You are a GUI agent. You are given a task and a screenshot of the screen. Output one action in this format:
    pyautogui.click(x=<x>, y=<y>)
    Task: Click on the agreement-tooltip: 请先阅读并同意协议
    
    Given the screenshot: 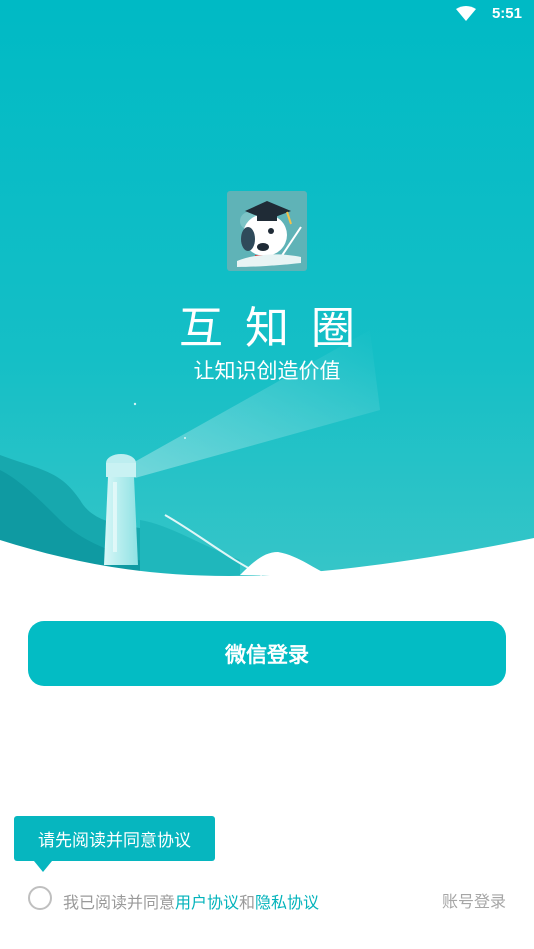 What is the action you would take?
    pyautogui.click(x=114, y=838)
    